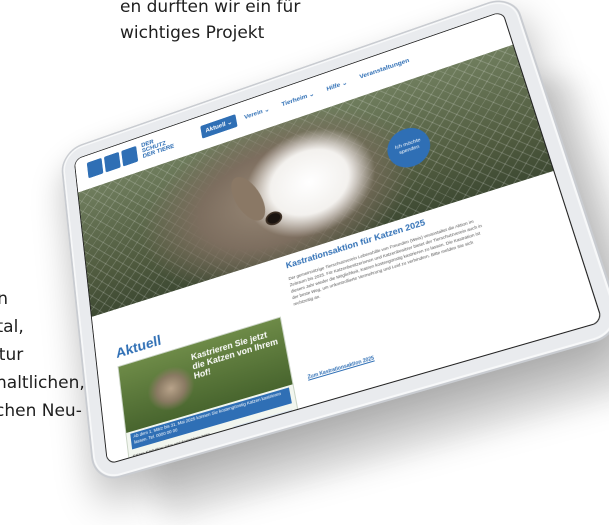 This screenshot has width=609, height=525. I want to click on background-text-line: en durften wir ein für, so click(210, 8).